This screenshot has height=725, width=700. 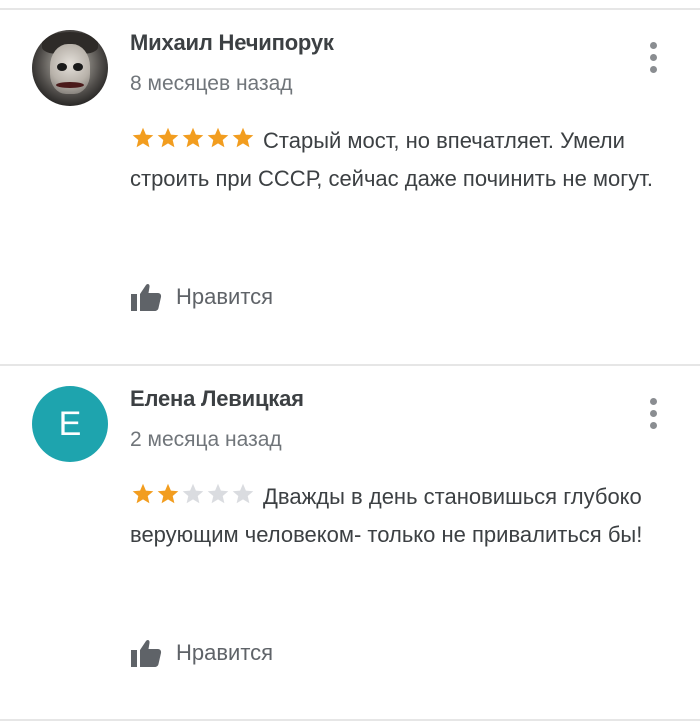 I want to click on avatar-letter: E, so click(x=70, y=423).